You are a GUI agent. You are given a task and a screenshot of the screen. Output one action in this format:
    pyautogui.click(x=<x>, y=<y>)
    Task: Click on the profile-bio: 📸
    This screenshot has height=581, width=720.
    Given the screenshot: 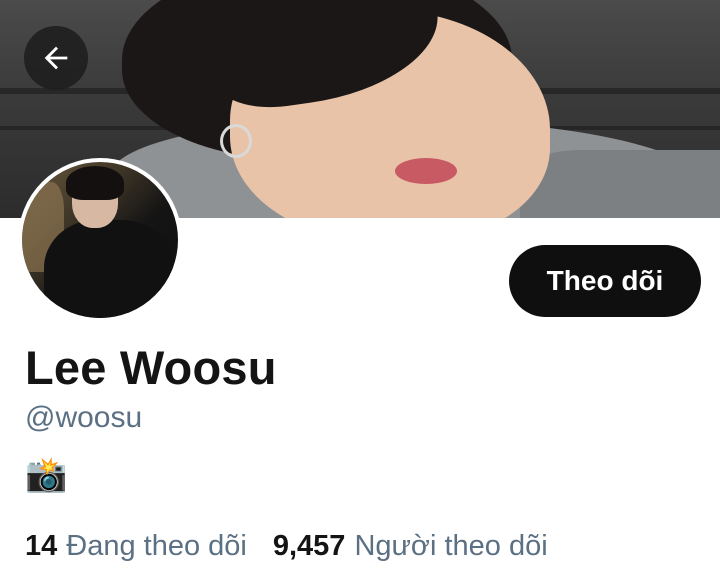 What is the action you would take?
    pyautogui.click(x=46, y=475)
    